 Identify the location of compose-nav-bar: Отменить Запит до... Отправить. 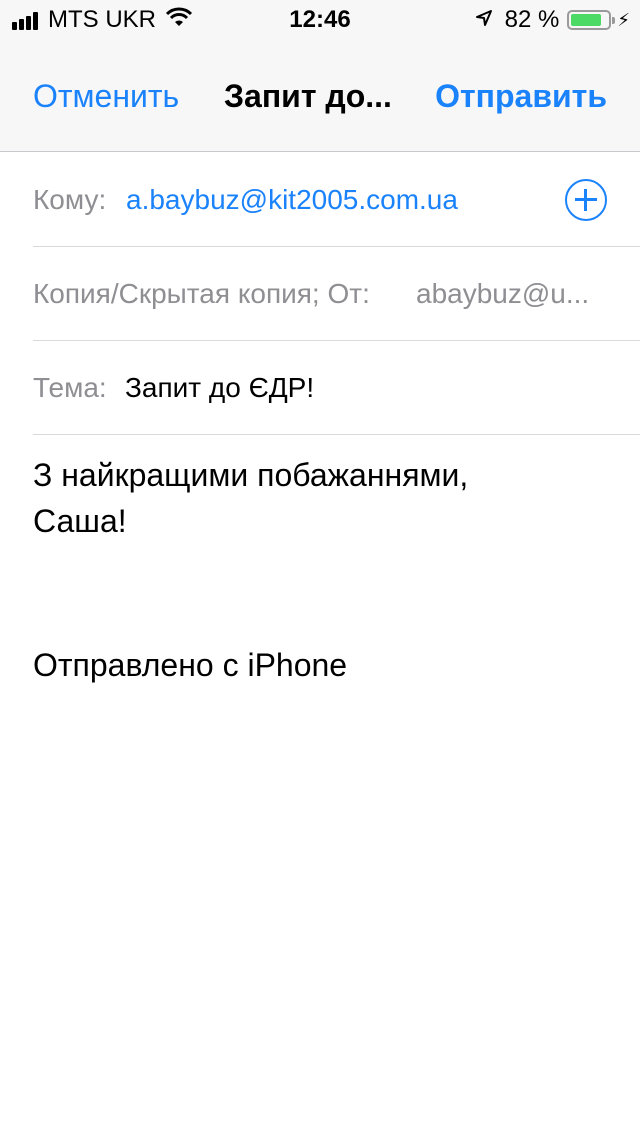
(320, 96).